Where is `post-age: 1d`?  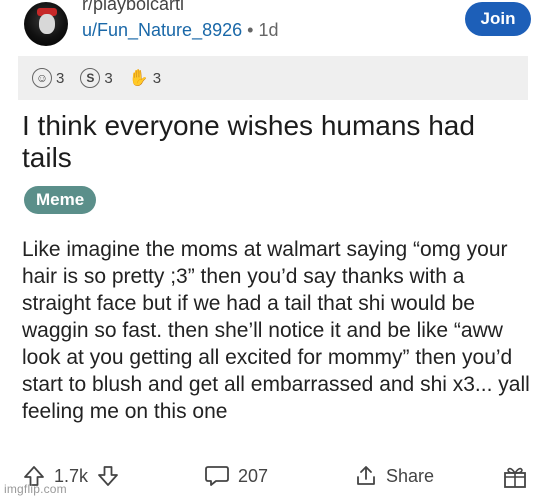
post-age: 1d is located at coordinates (268, 30).